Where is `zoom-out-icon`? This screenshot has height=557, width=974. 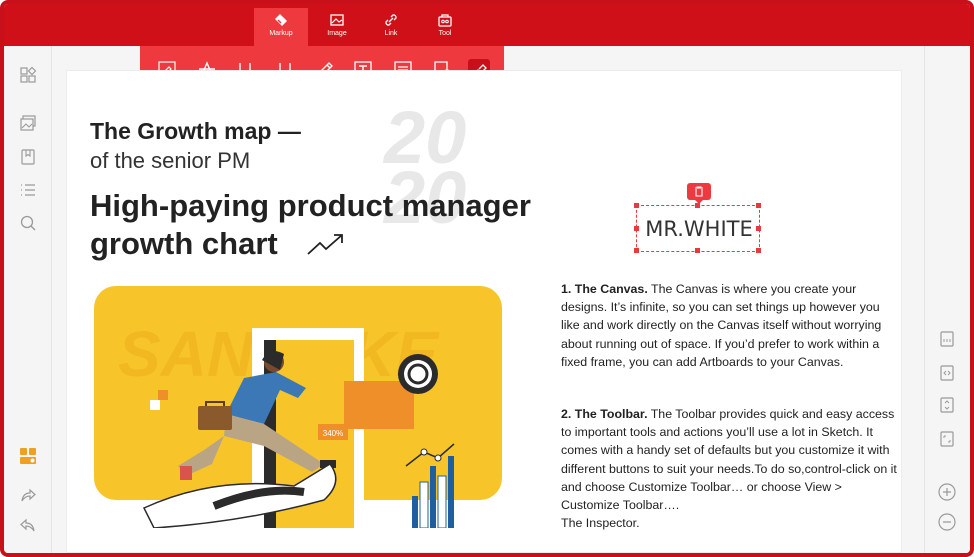 zoom-out-icon is located at coordinates (947, 522).